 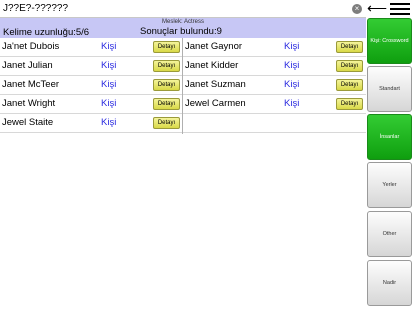 I want to click on category-label: Yerler, so click(x=389, y=185).